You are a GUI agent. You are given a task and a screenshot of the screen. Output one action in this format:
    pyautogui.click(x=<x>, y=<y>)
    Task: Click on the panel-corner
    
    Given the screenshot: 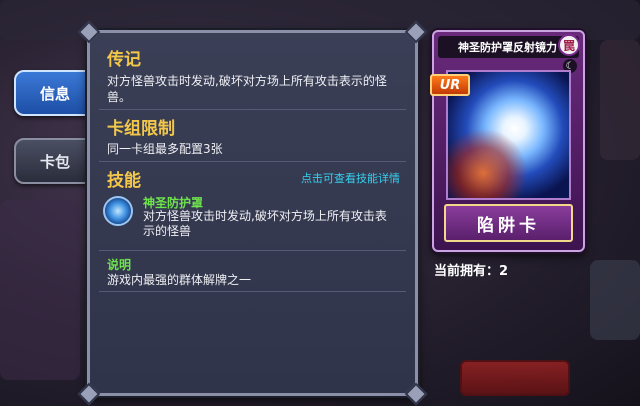 What is the action you would take?
    pyautogui.click(x=89, y=394)
    